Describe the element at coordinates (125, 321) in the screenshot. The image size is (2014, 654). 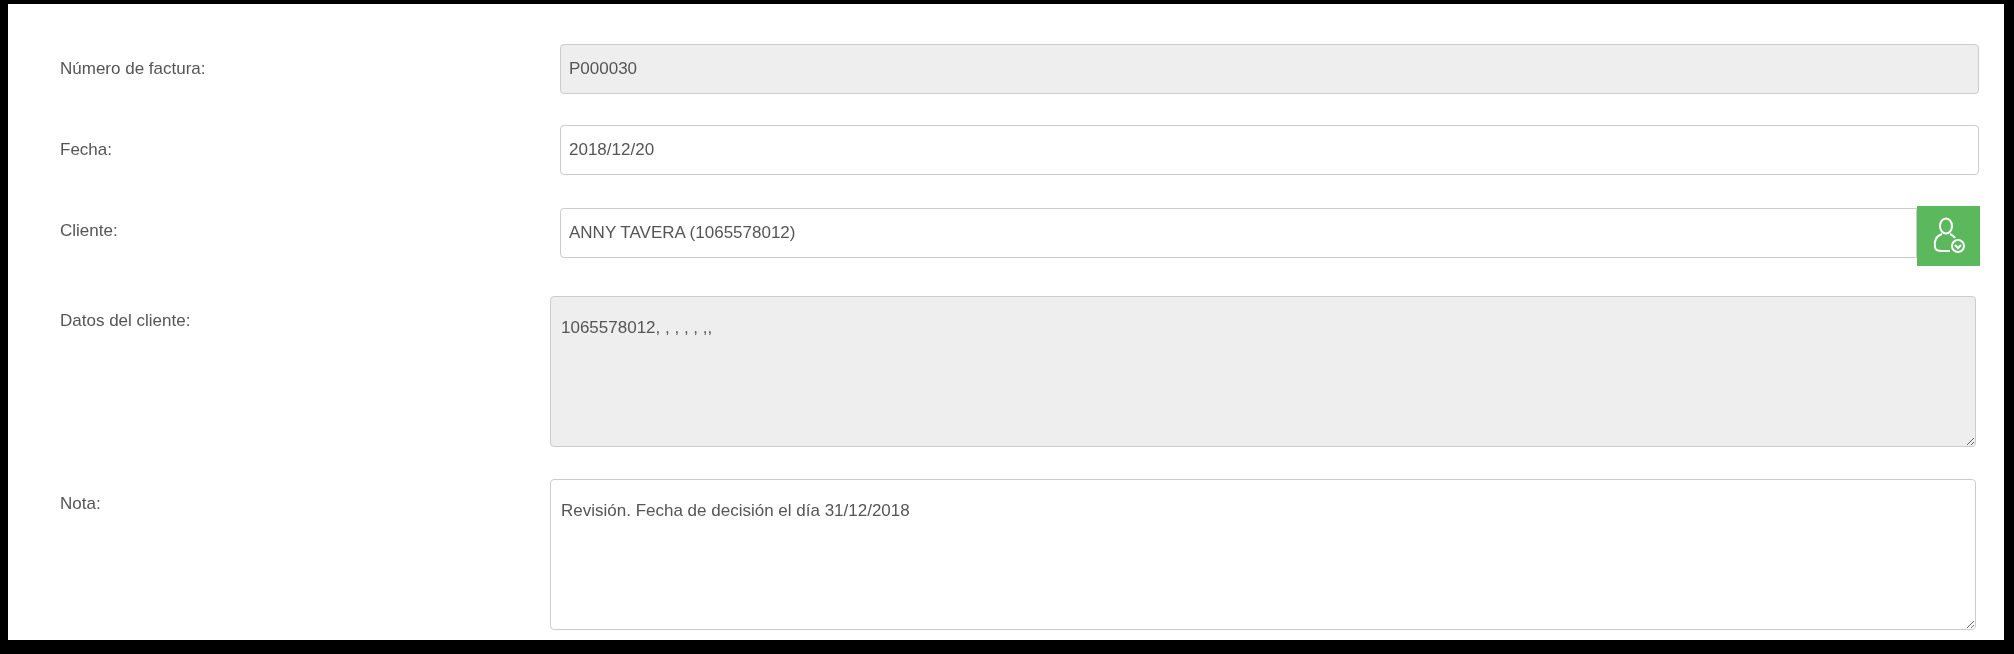
I see `field-label: Datos del cliente:` at that location.